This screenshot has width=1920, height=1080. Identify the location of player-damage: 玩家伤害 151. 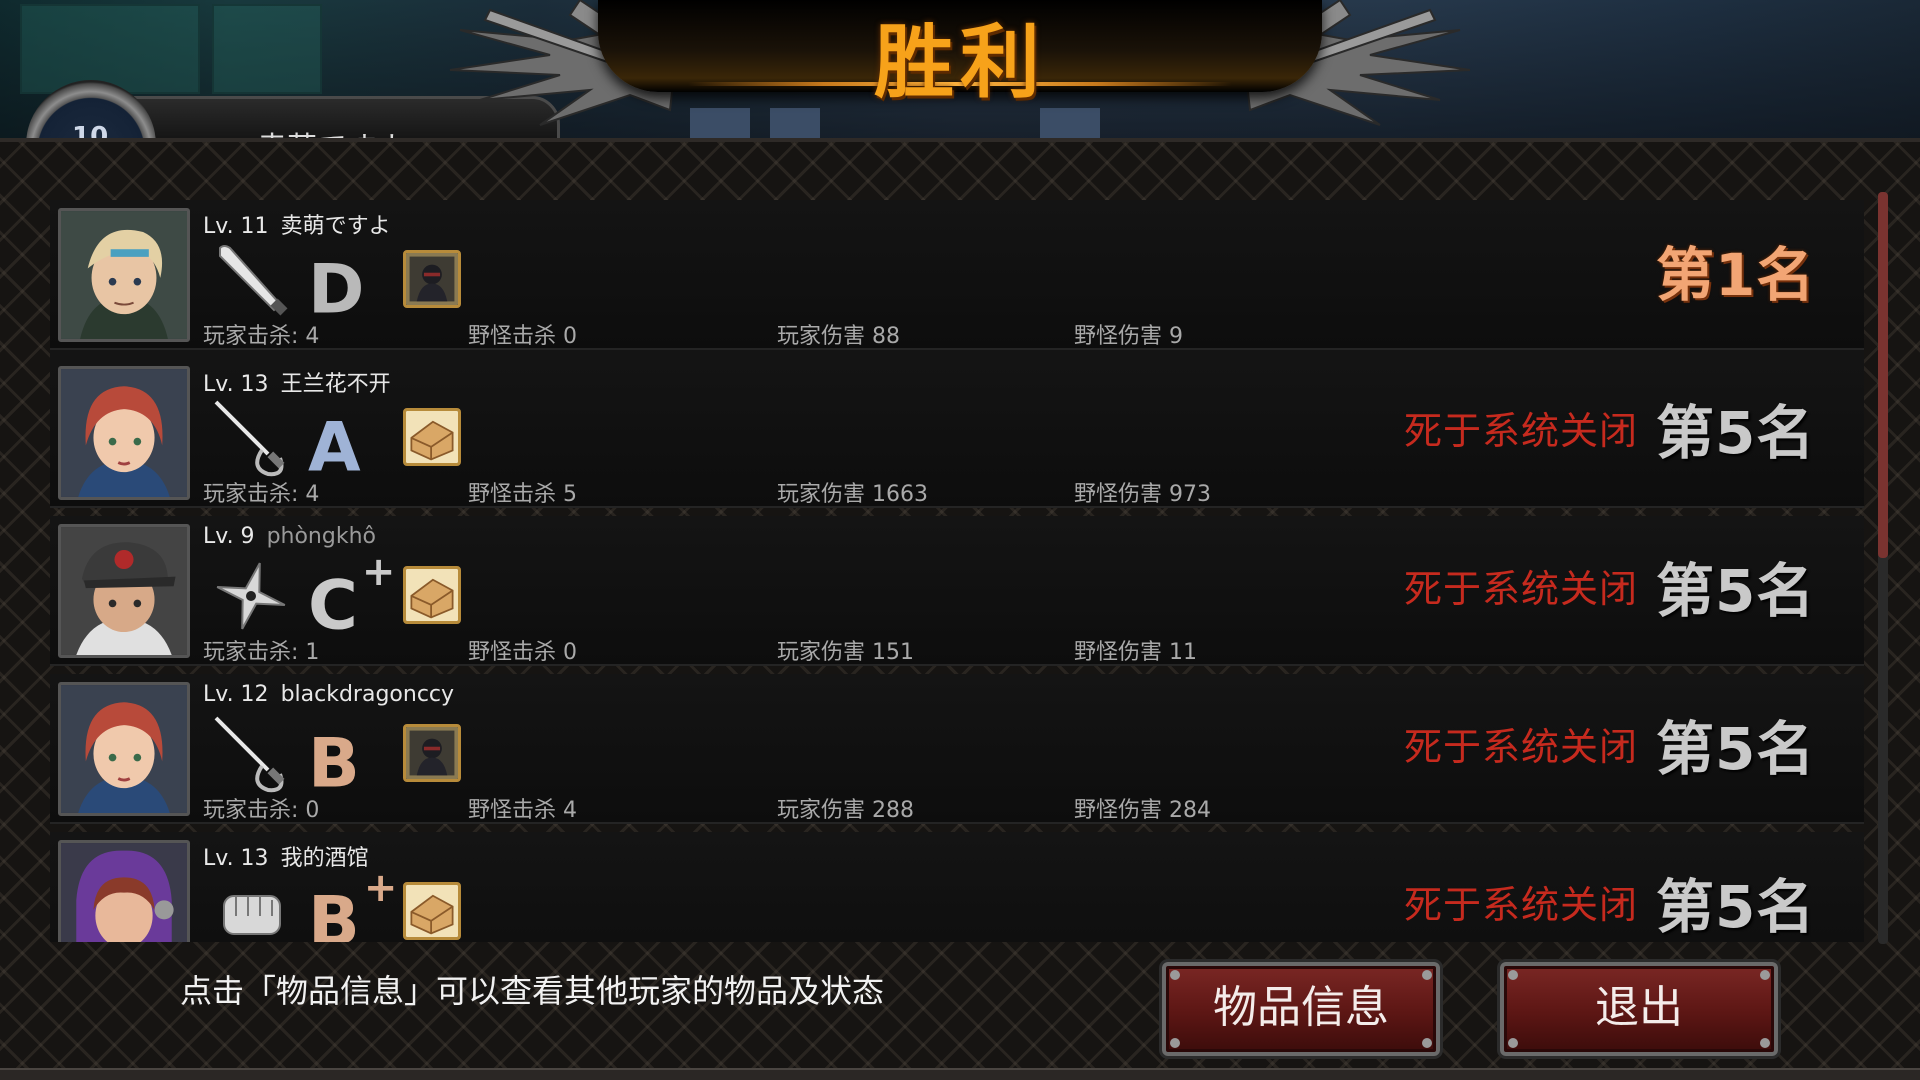
(845, 652).